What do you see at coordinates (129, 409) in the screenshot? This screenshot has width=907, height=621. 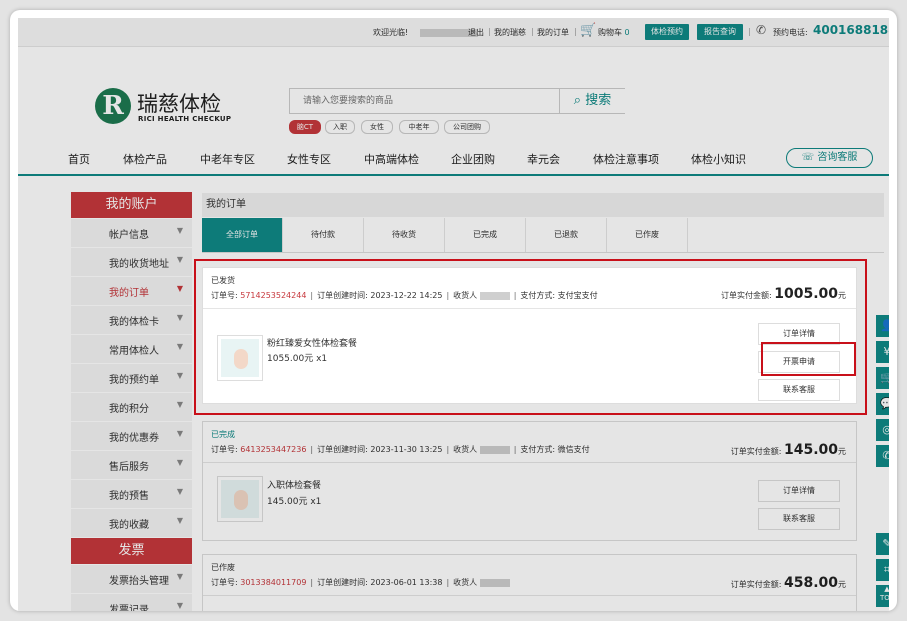 I see `sidebar-item-label: 我的积分` at bounding box center [129, 409].